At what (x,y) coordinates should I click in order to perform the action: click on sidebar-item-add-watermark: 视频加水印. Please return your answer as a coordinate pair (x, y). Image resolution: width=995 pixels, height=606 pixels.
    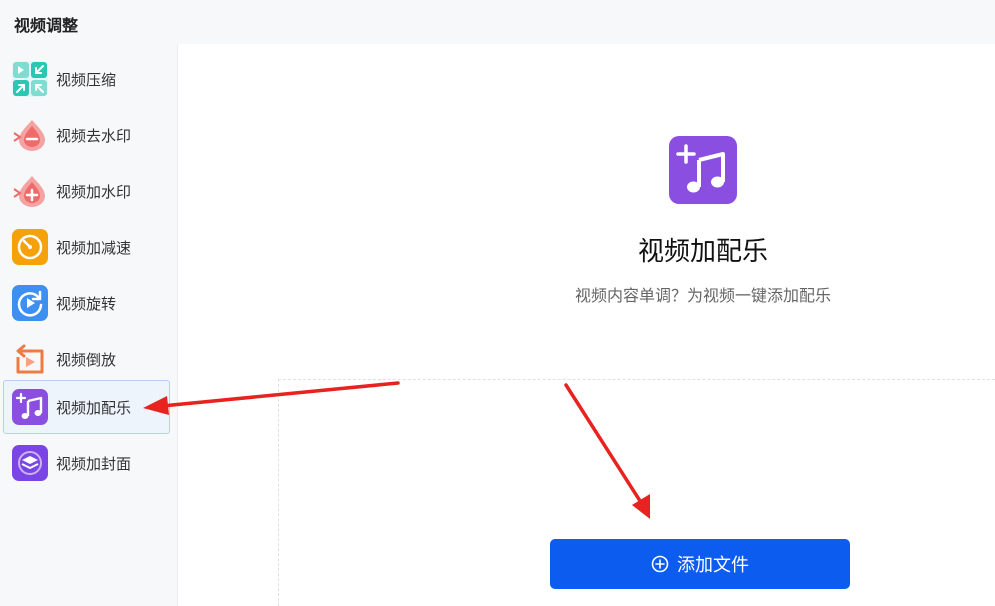
    Looking at the image, I should click on (86, 191).